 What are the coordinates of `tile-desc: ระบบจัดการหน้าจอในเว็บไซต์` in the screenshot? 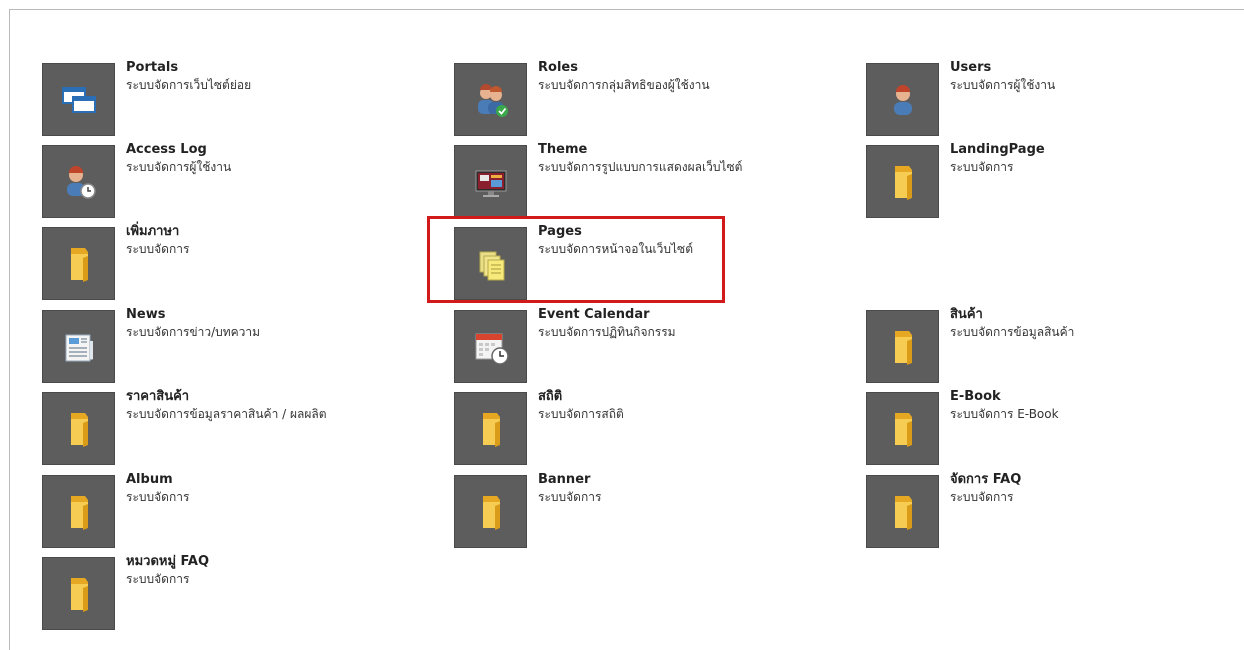 It's located at (615, 249).